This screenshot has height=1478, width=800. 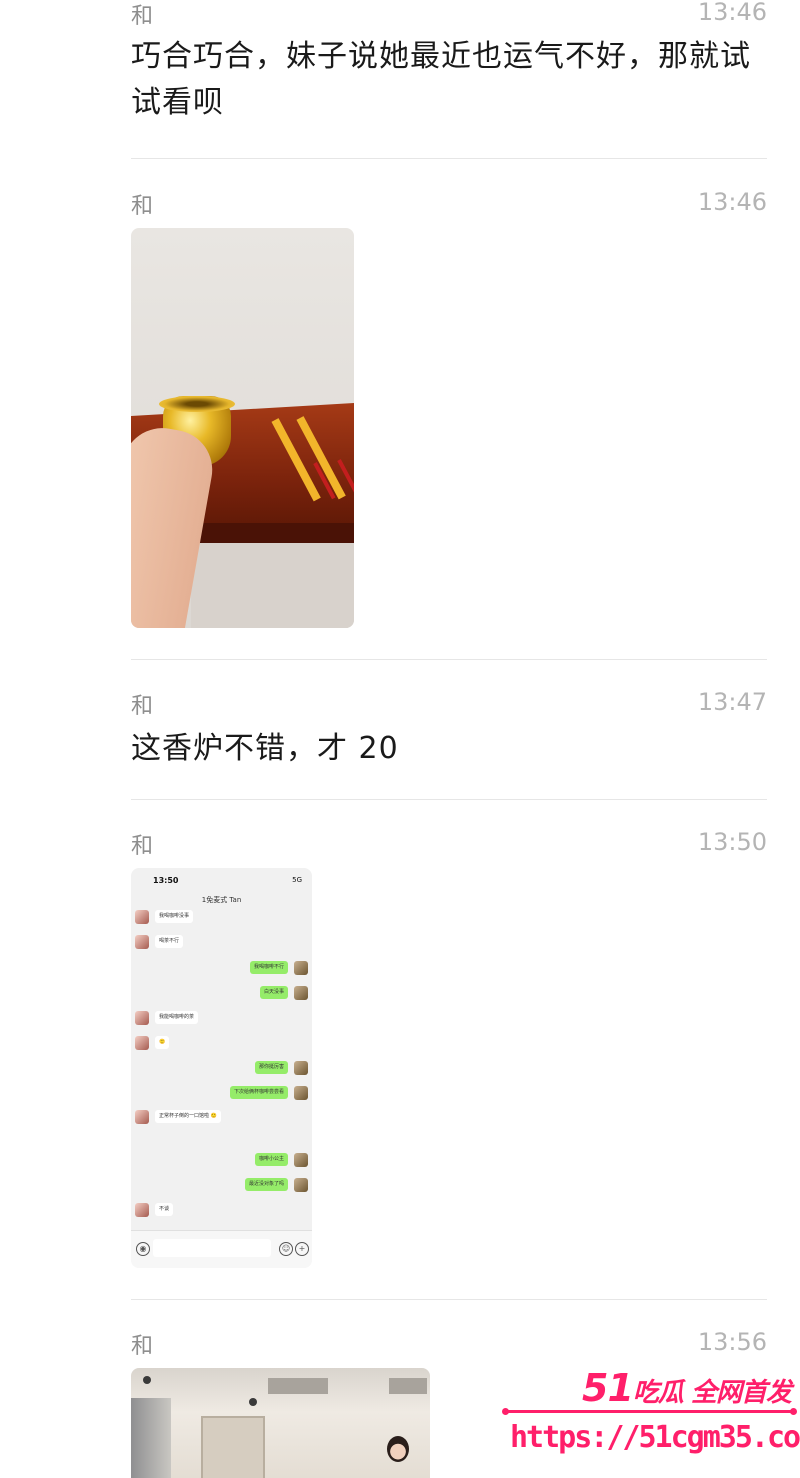 What do you see at coordinates (273, 992) in the screenshot?
I see `chat-bubble: 白天没事` at bounding box center [273, 992].